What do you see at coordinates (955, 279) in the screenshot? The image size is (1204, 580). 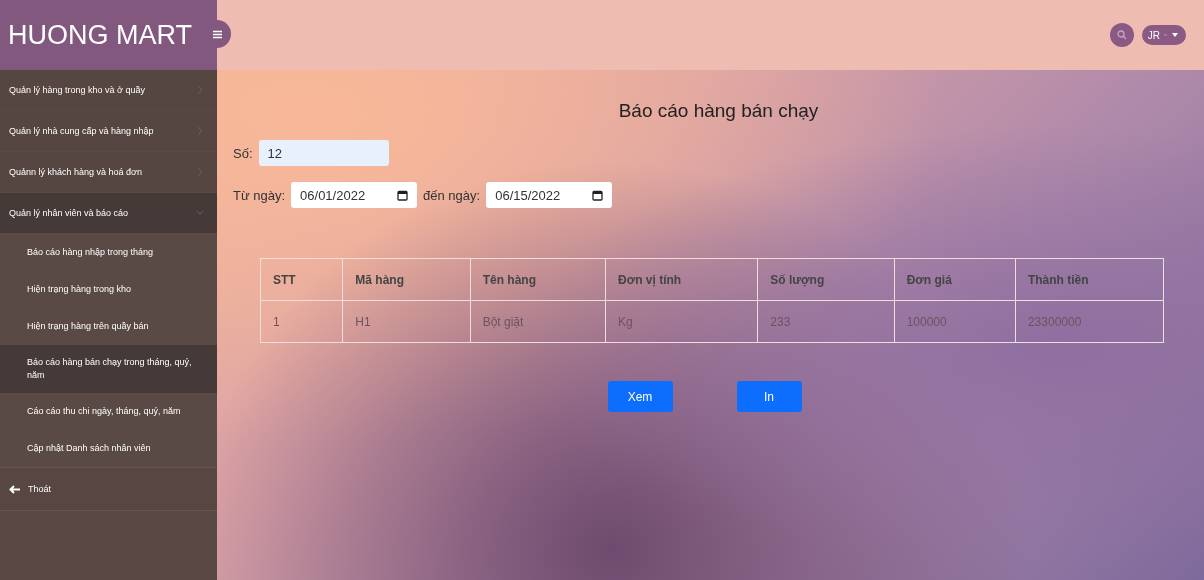 I see `column-header: Đơn giá` at bounding box center [955, 279].